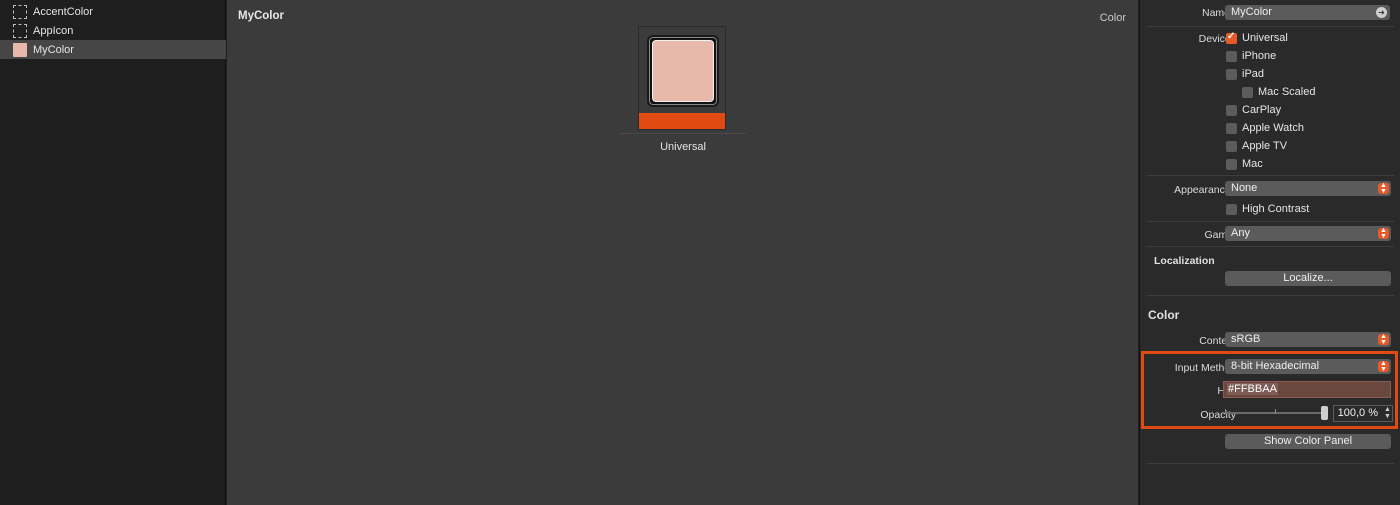  I want to click on color-preview, so click(683, 71).